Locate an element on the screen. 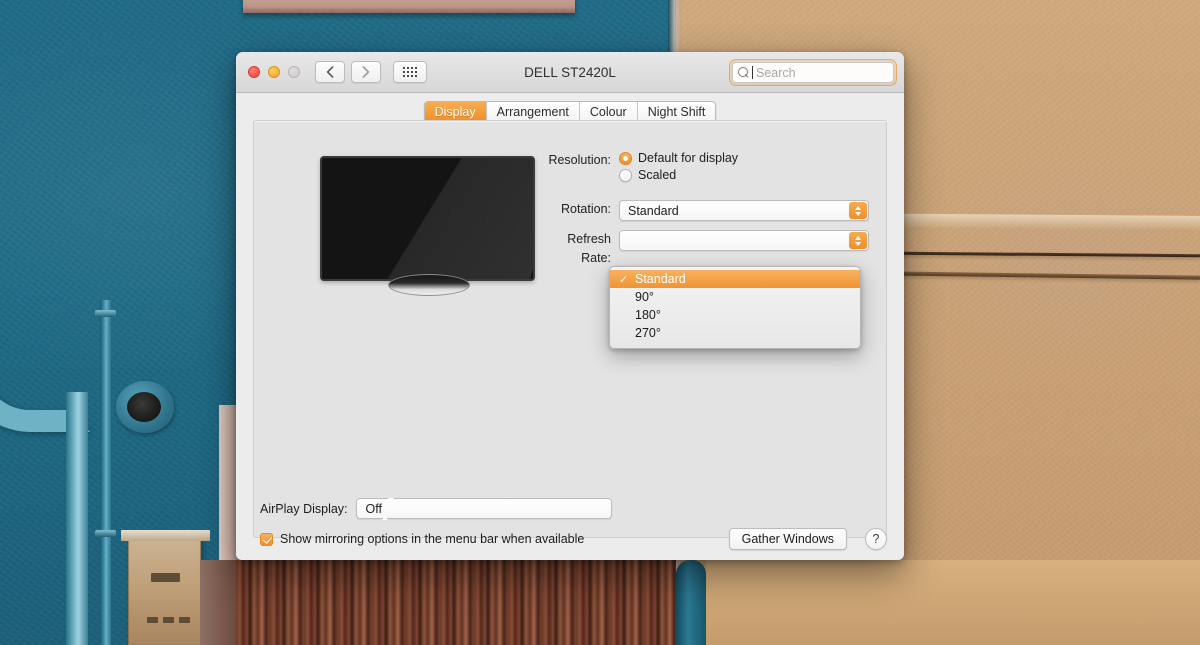  search-icon is located at coordinates (743, 72).